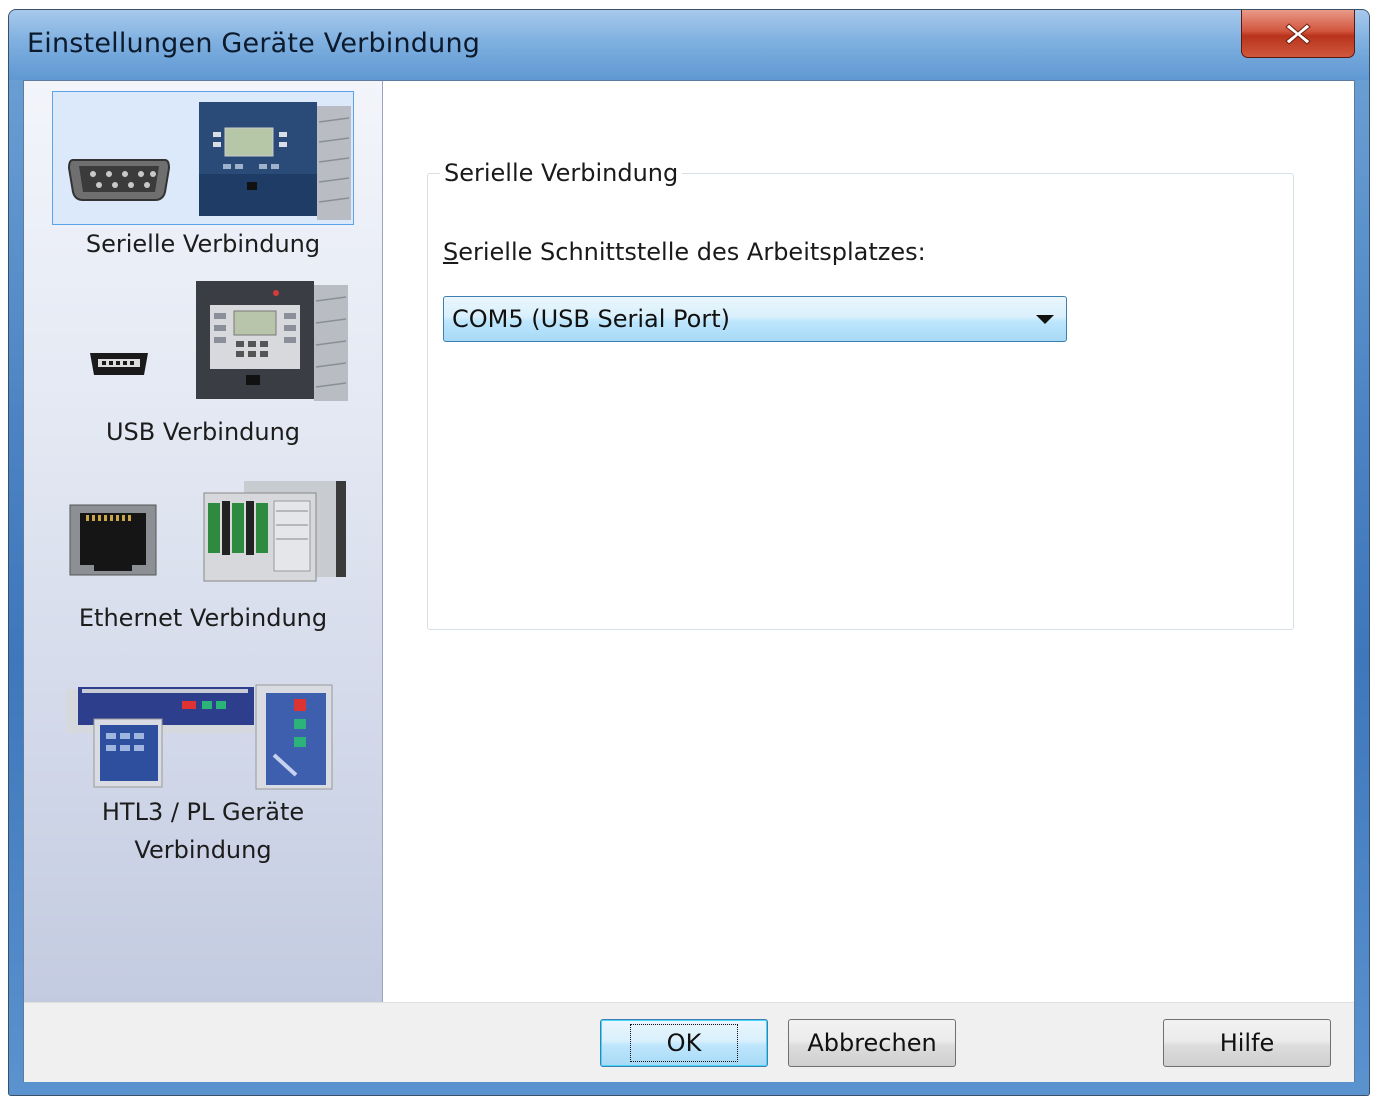 The height and width of the screenshot is (1099, 1373). I want to click on sidebar-item-ethernet: Ethernet Verbindung, so click(203, 551).